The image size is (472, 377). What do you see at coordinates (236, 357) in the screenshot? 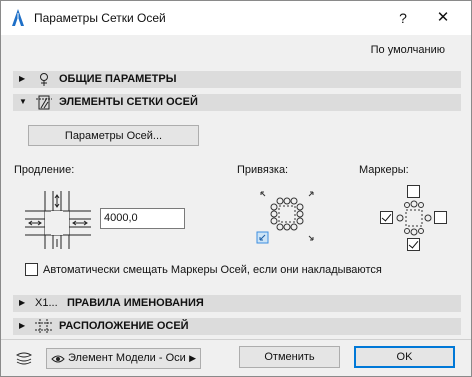
I see `footer-bar: Элемент Модели - Оси ▶ Отменить OK` at bounding box center [236, 357].